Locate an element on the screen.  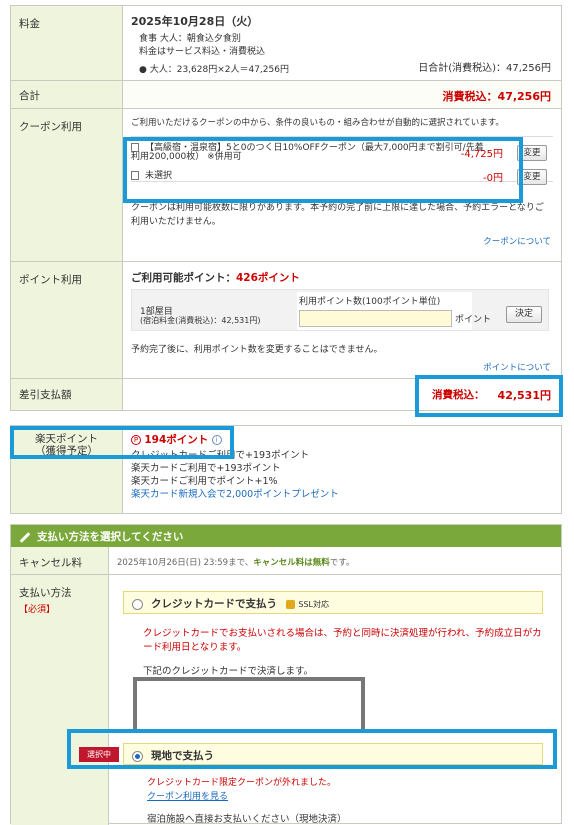
highlight-net is located at coordinates (489, 396).